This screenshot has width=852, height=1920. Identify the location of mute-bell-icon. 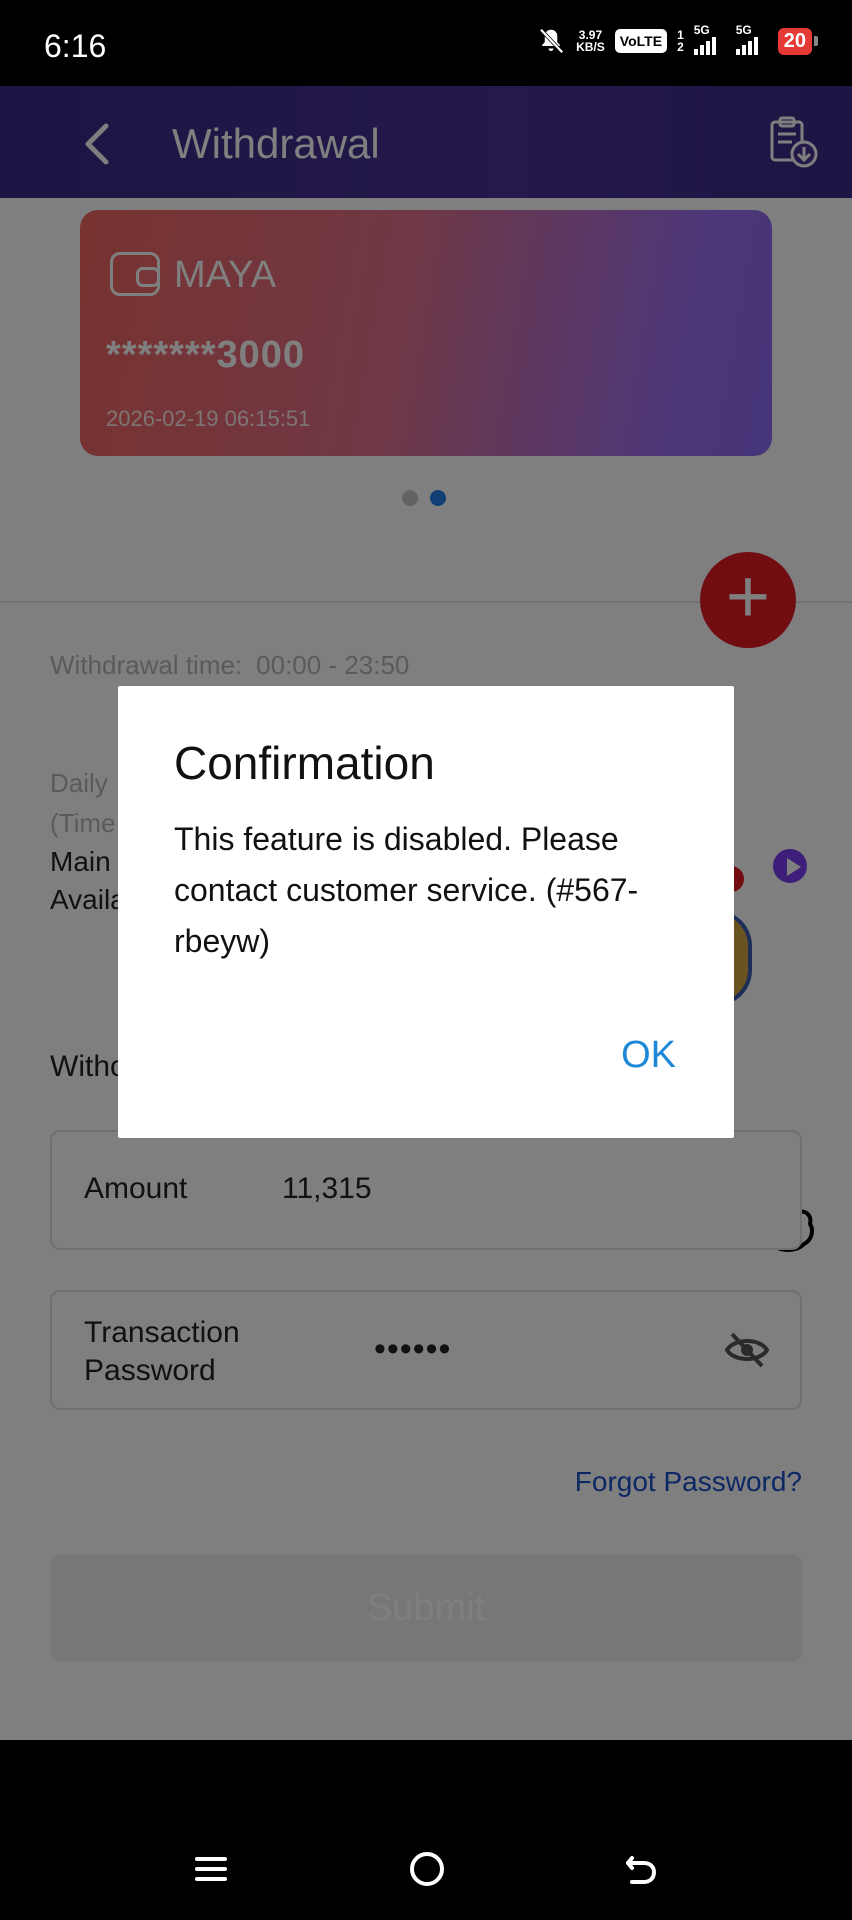
(551, 41).